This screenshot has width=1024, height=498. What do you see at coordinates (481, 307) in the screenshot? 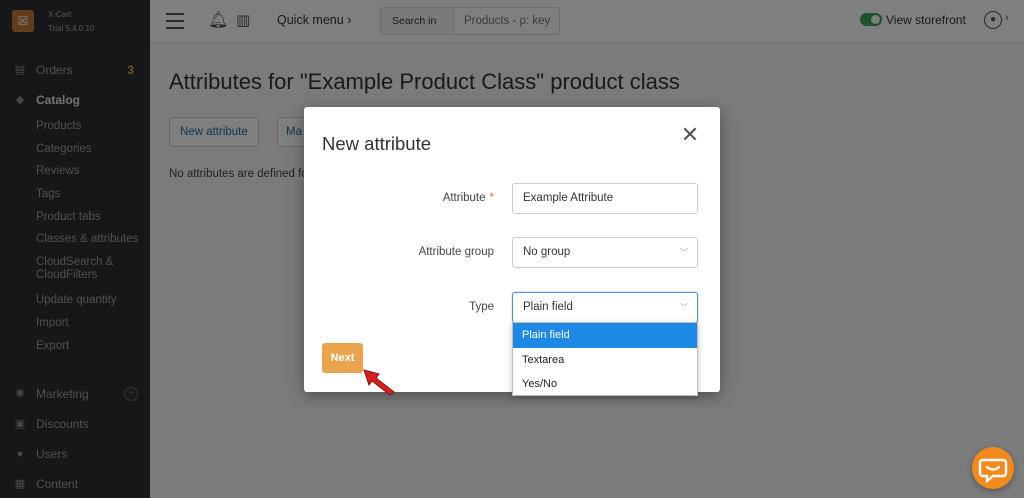
I see `type-label: Type` at bounding box center [481, 307].